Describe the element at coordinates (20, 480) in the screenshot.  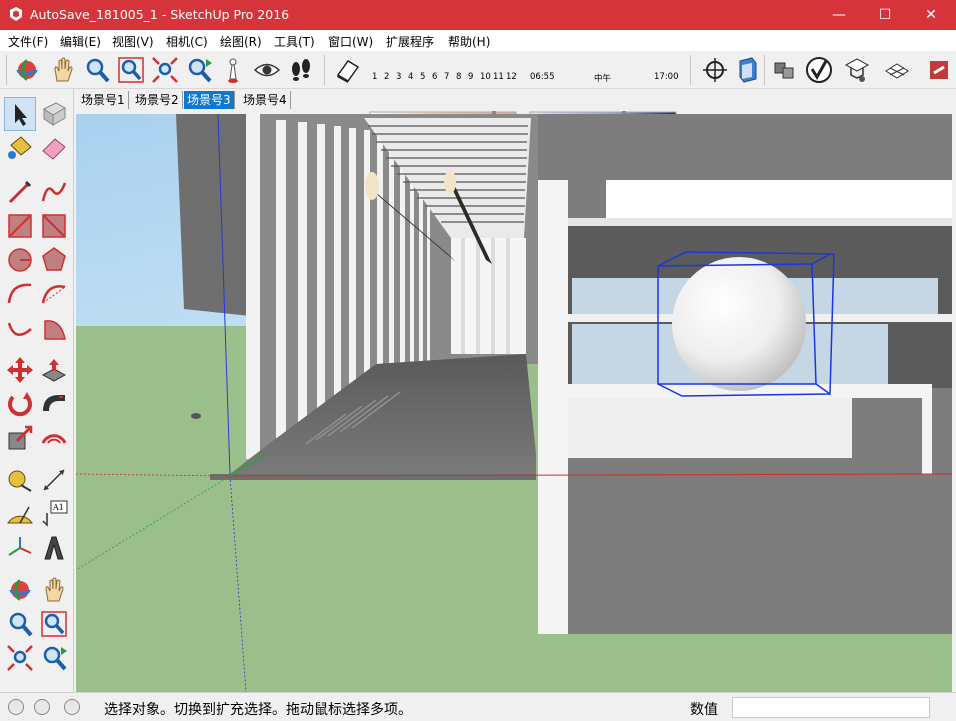
I see `tape-measure-icon` at that location.